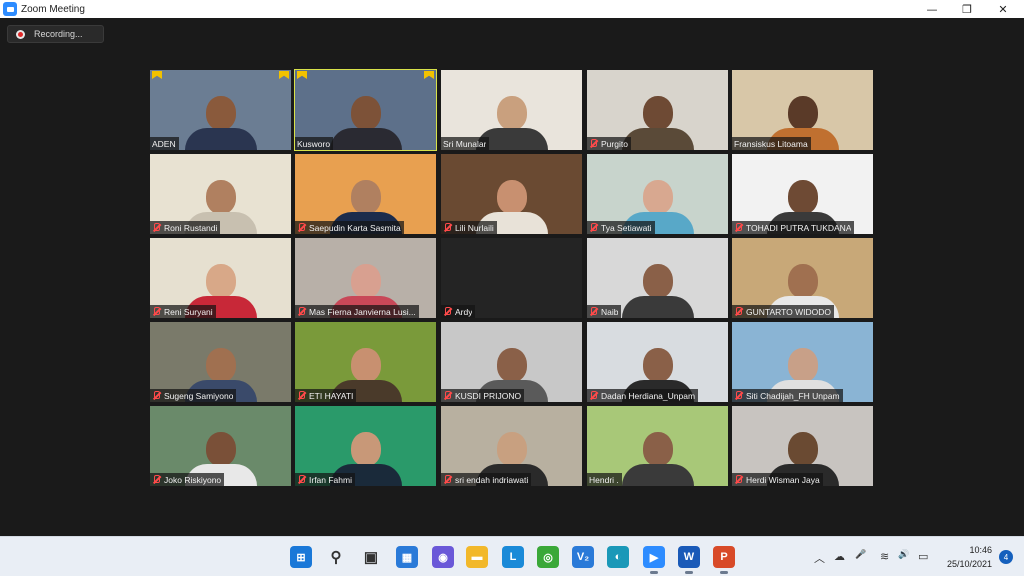  Describe the element at coordinates (188, 311) in the screenshot. I see `participant-name: Reni Suryani` at that location.